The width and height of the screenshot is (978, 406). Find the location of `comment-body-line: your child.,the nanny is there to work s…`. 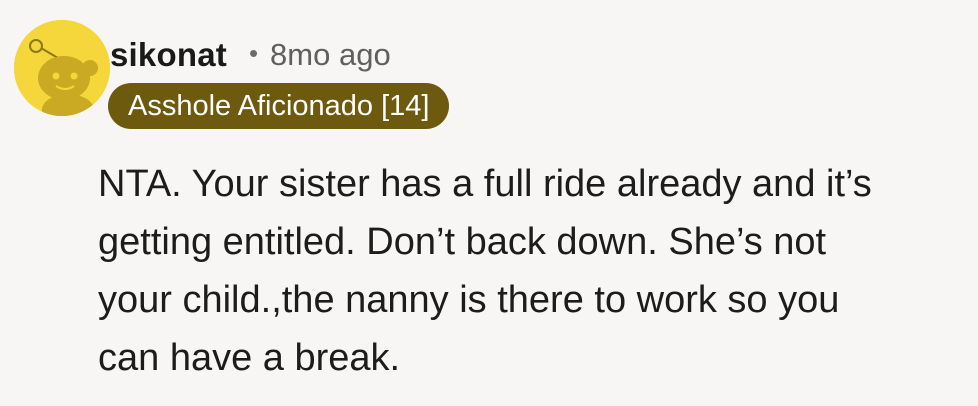

comment-body-line: your child.,the nanny is there to work s… is located at coordinates (469, 300).